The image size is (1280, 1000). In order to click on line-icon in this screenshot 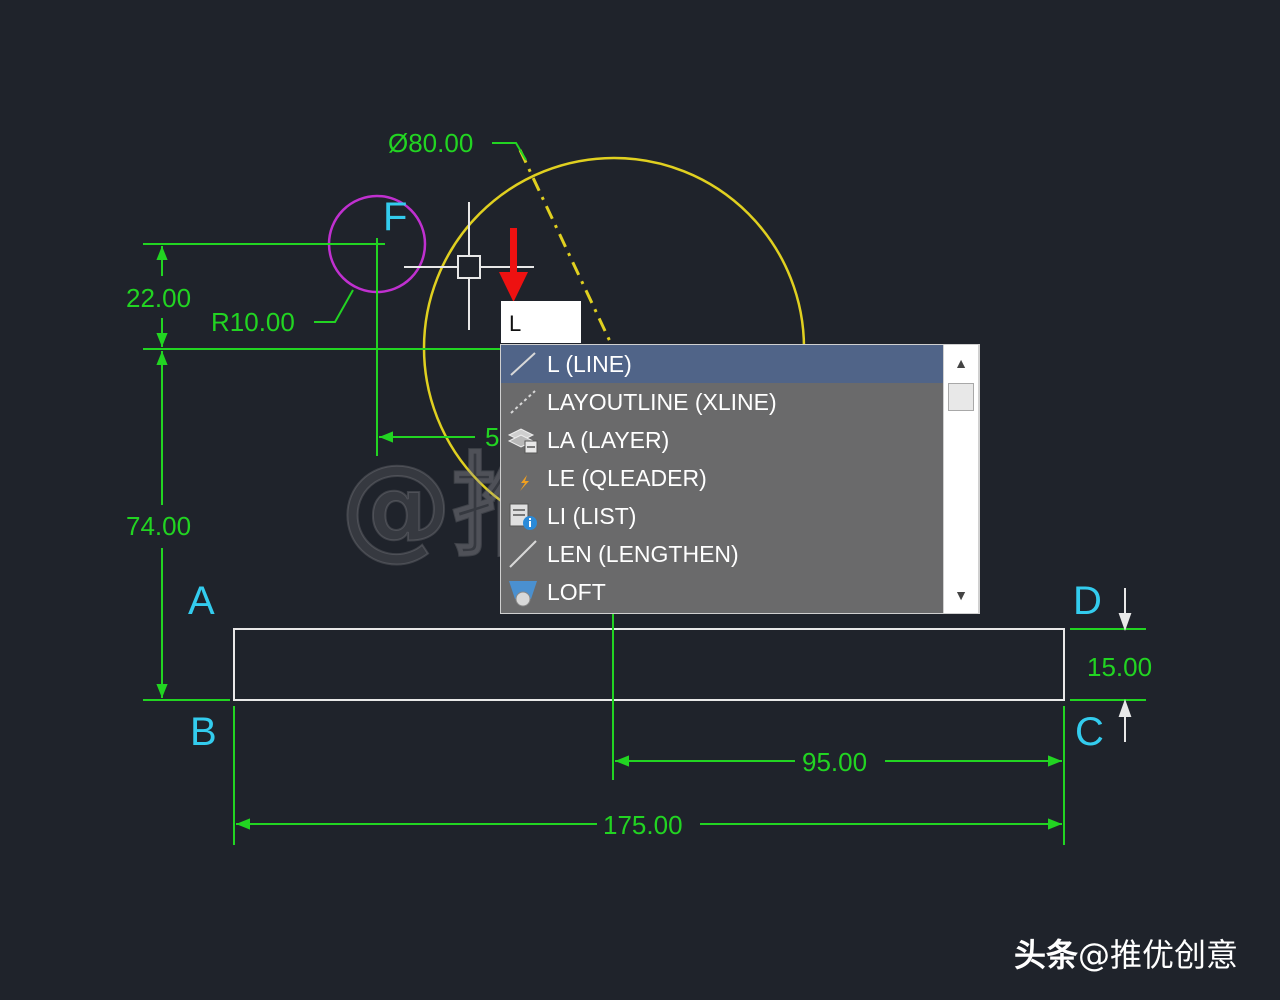, I will do `click(523, 364)`.